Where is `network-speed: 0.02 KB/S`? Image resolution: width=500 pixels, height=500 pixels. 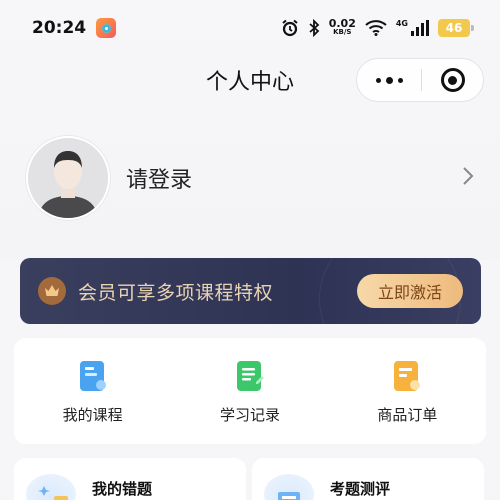
network-speed: 0.02 KB/S is located at coordinates (342, 27).